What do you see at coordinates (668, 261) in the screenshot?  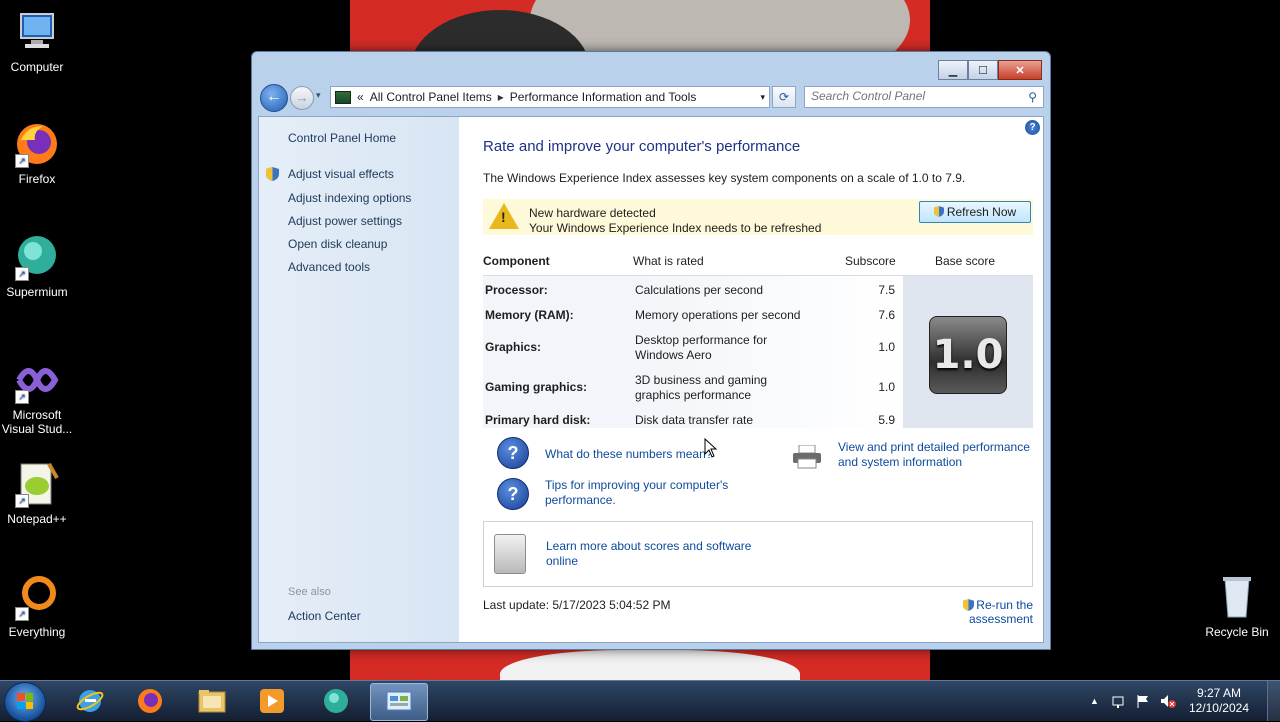 I see `column-header-what-is-rated: What is rated` at bounding box center [668, 261].